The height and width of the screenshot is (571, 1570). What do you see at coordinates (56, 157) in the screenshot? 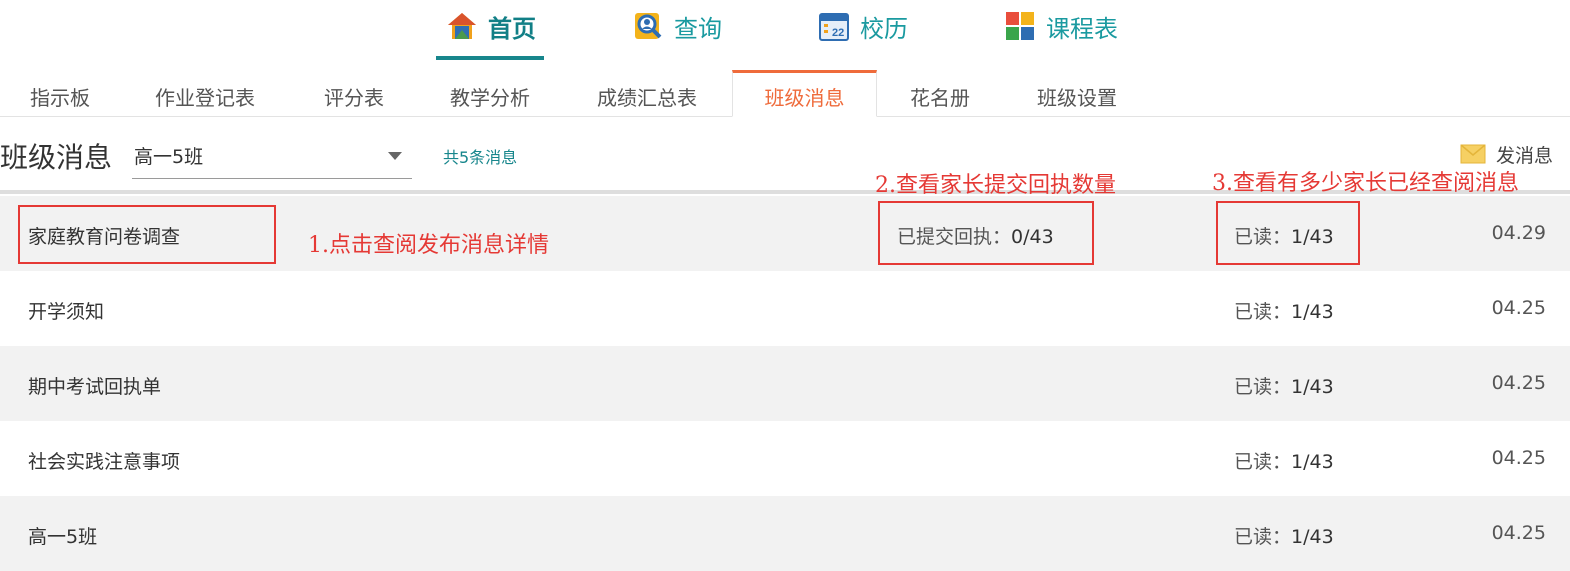
I see `page-title: 班级消息` at bounding box center [56, 157].